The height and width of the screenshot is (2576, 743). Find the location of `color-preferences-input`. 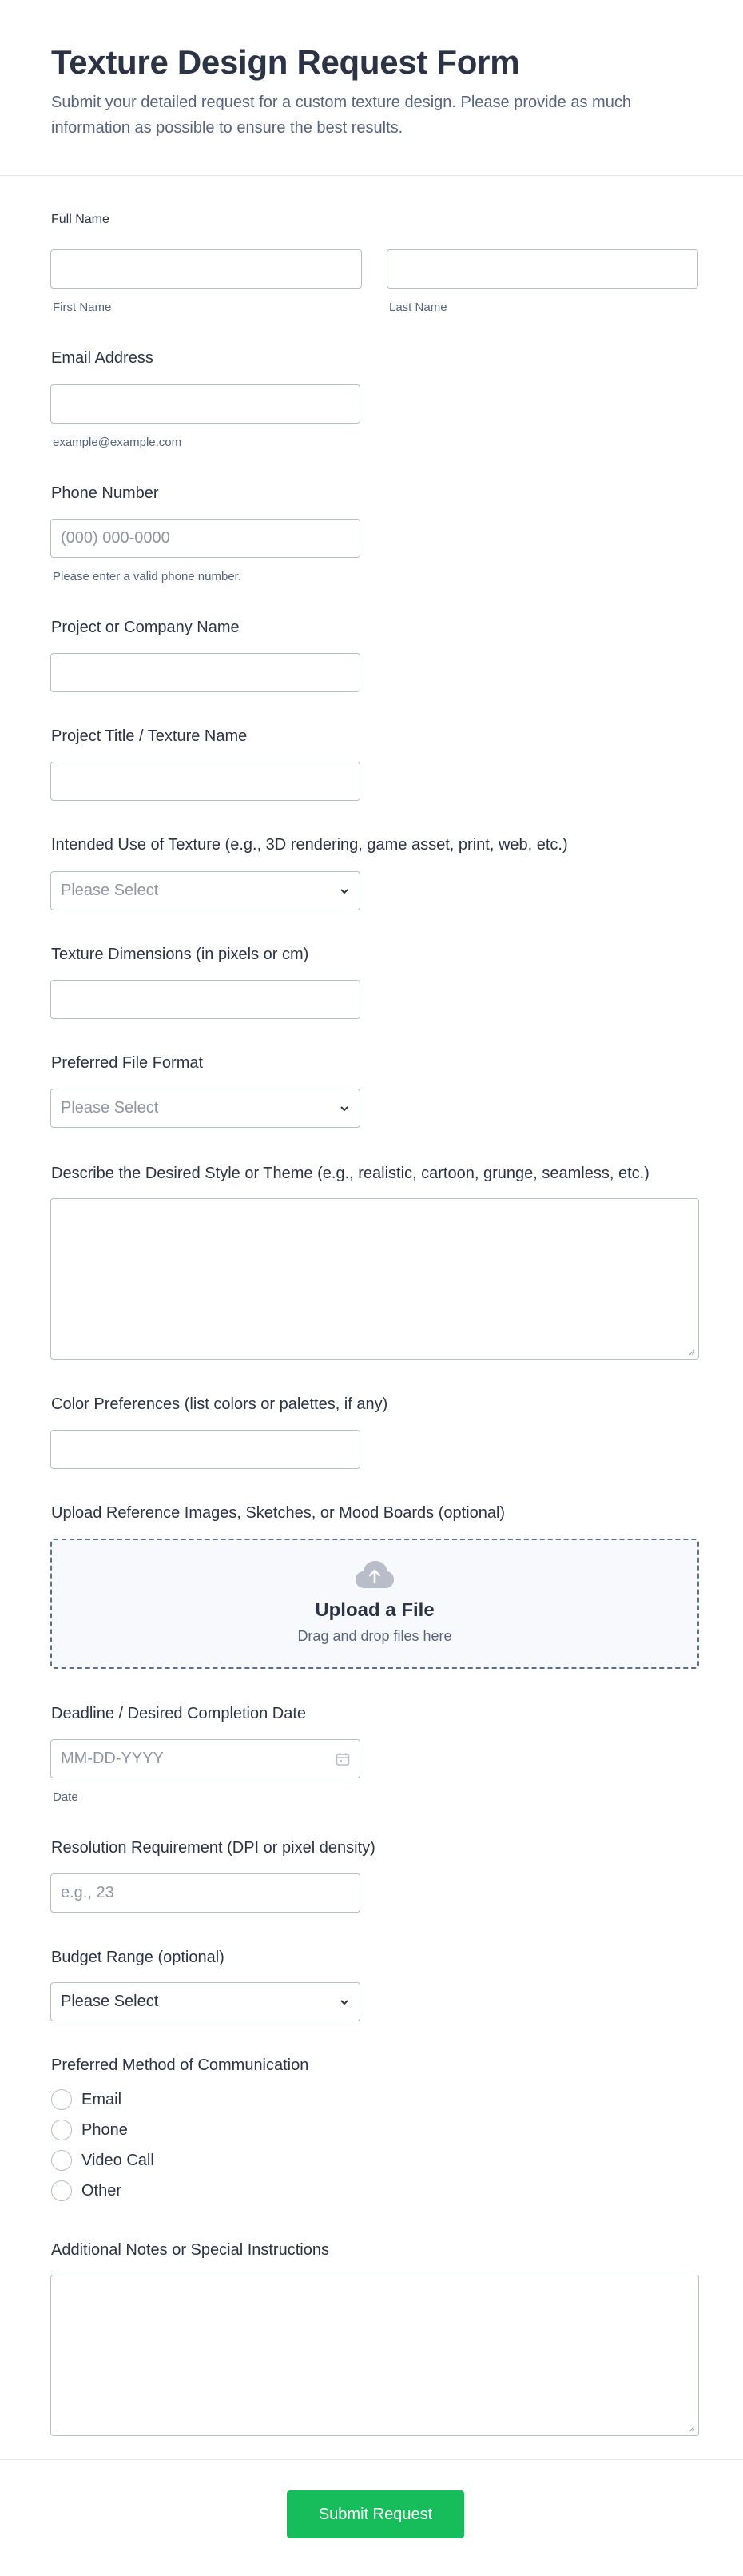

color-preferences-input is located at coordinates (205, 1449).